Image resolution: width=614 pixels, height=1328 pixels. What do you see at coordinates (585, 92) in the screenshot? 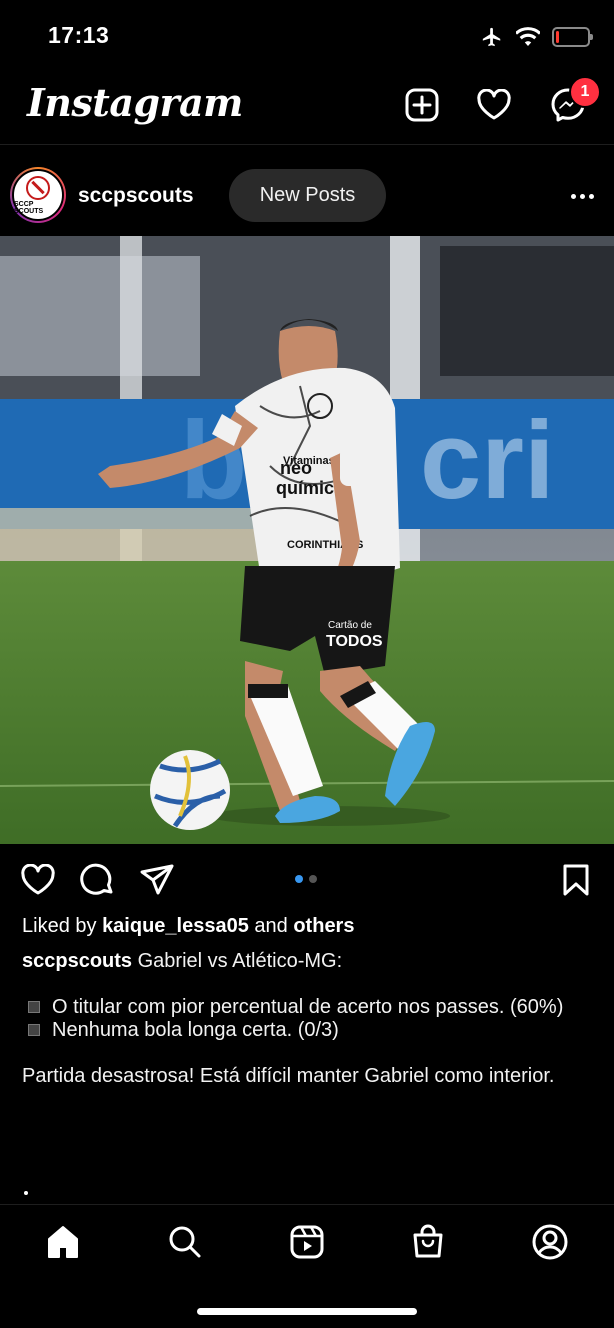
I see `messages-badge: 1` at bounding box center [585, 92].